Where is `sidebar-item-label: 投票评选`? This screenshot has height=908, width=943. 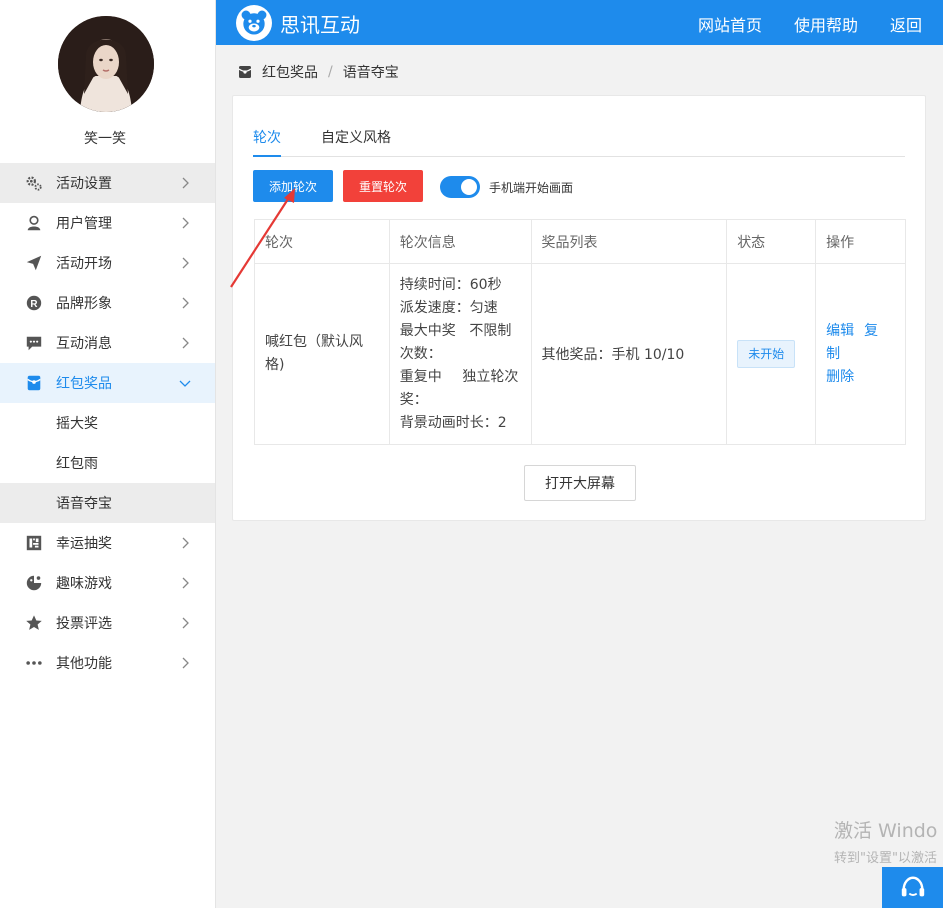
sidebar-item-label: 投票评选 is located at coordinates (84, 624).